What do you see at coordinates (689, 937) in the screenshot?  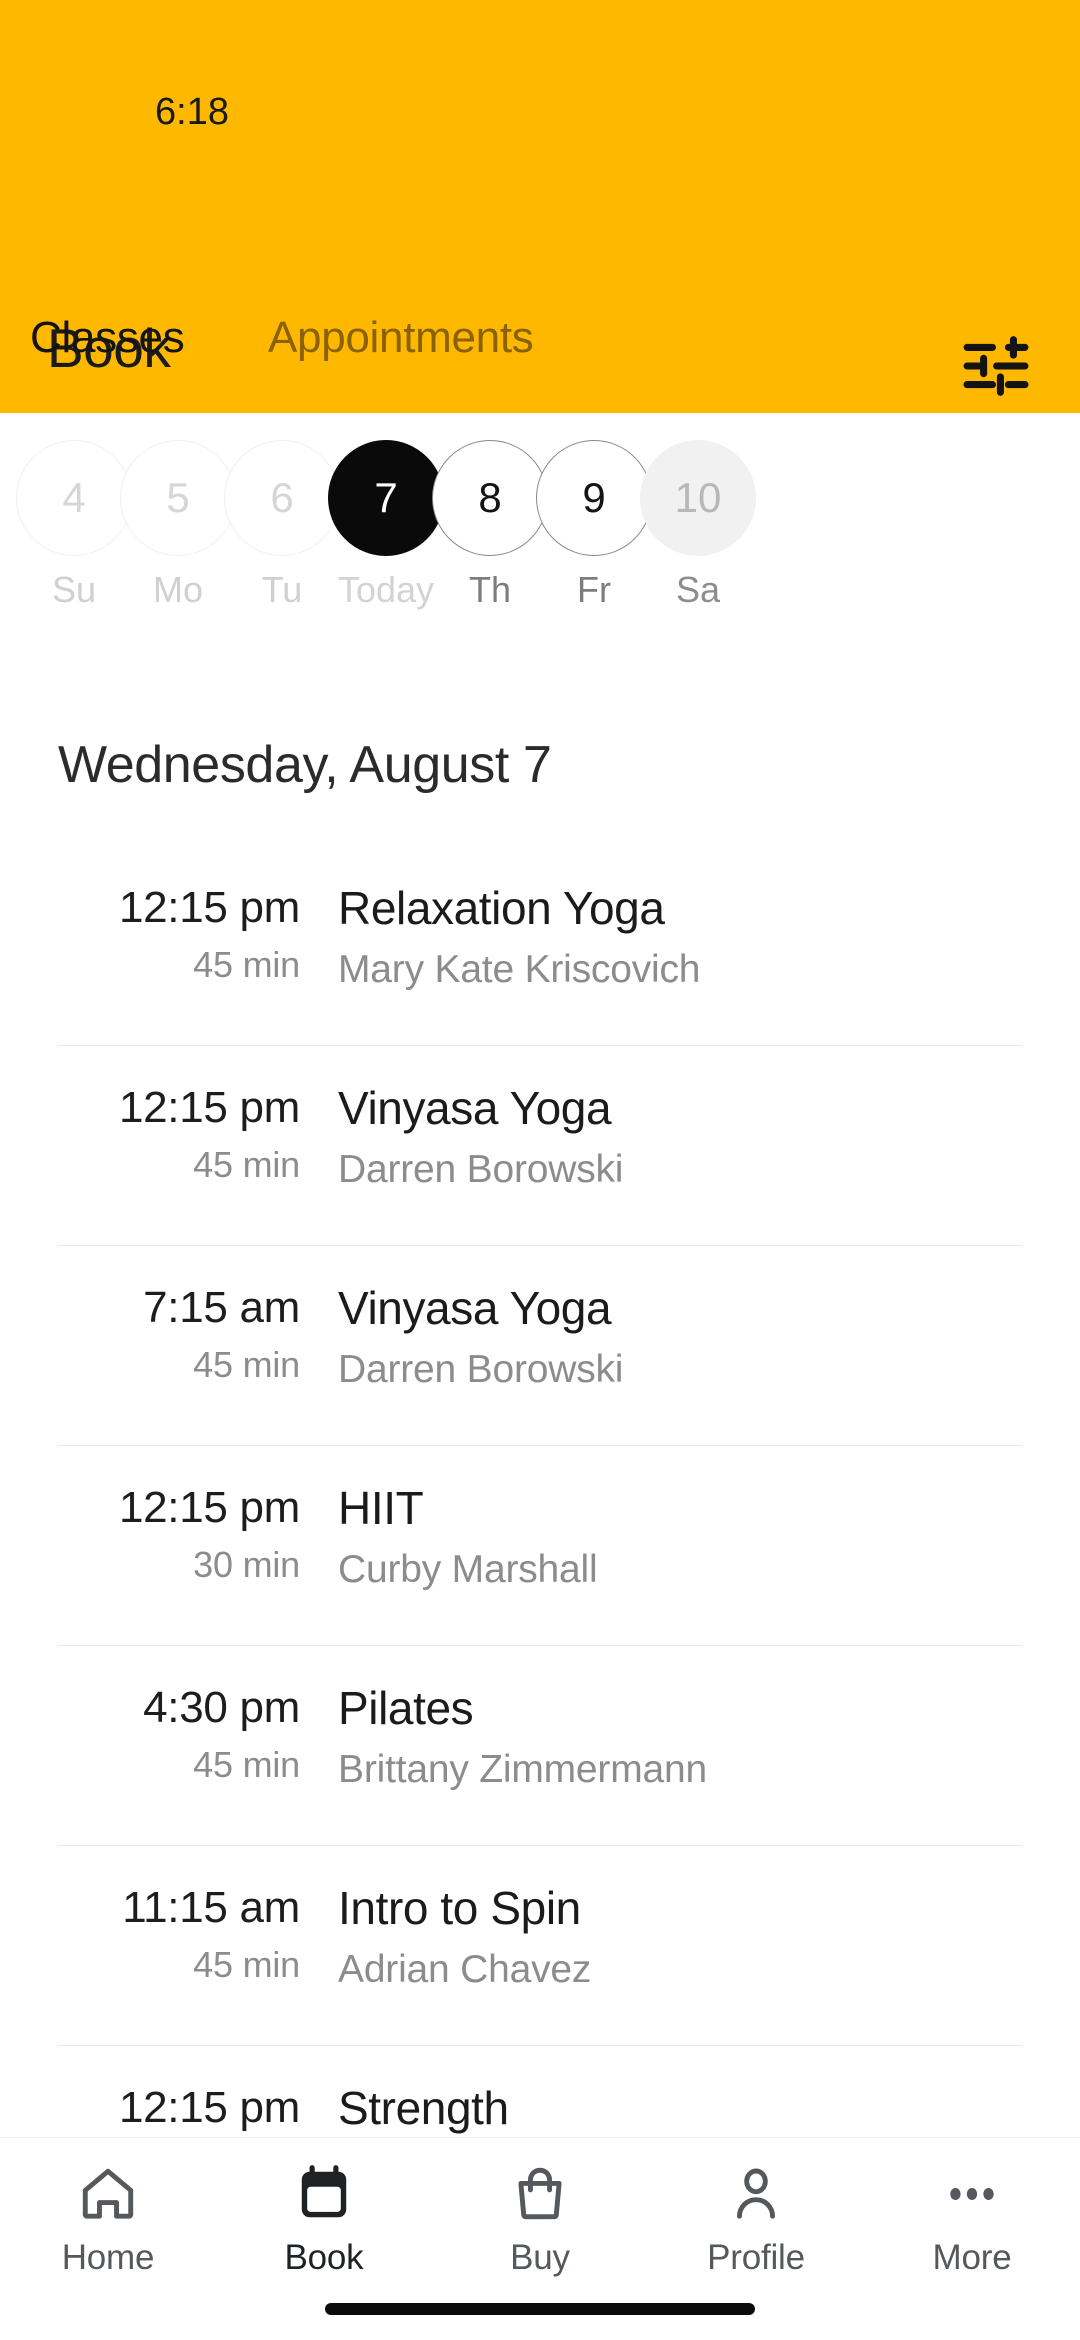 I see `class-info-column: Relaxation Yoga Mary Kate Kriscovich` at bounding box center [689, 937].